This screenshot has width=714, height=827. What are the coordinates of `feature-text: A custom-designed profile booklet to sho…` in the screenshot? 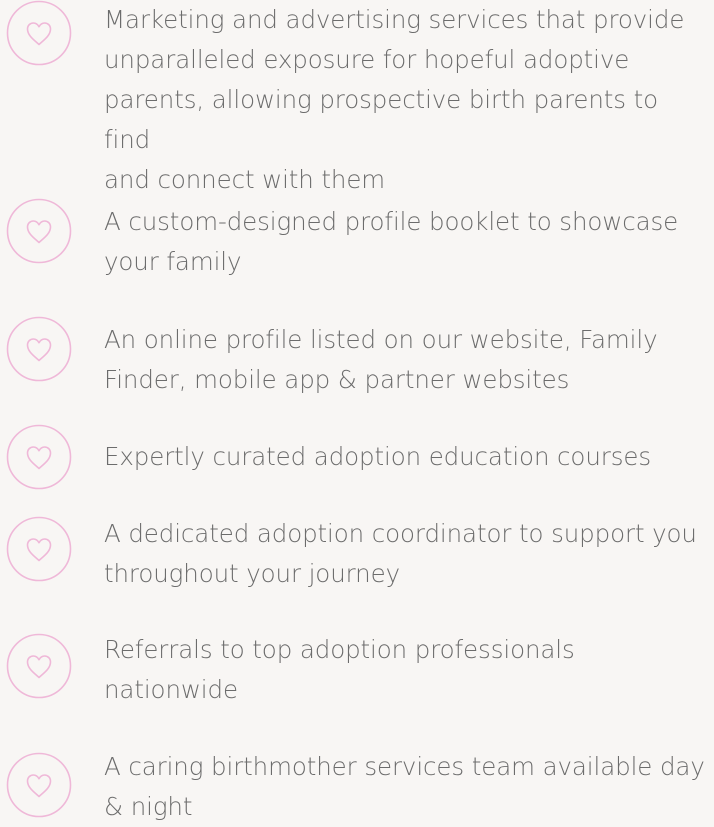 It's located at (407, 242).